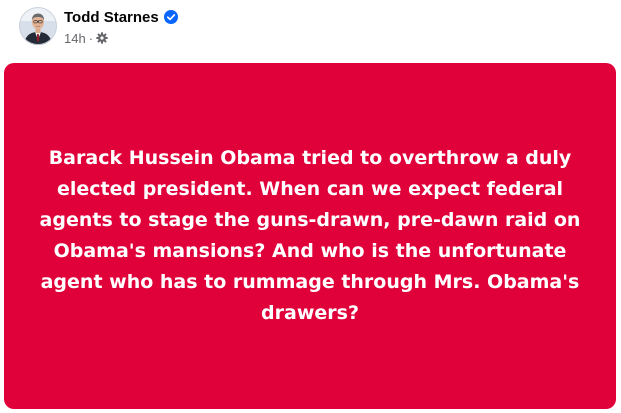  Describe the element at coordinates (102, 38) in the screenshot. I see `gear-icon` at that location.